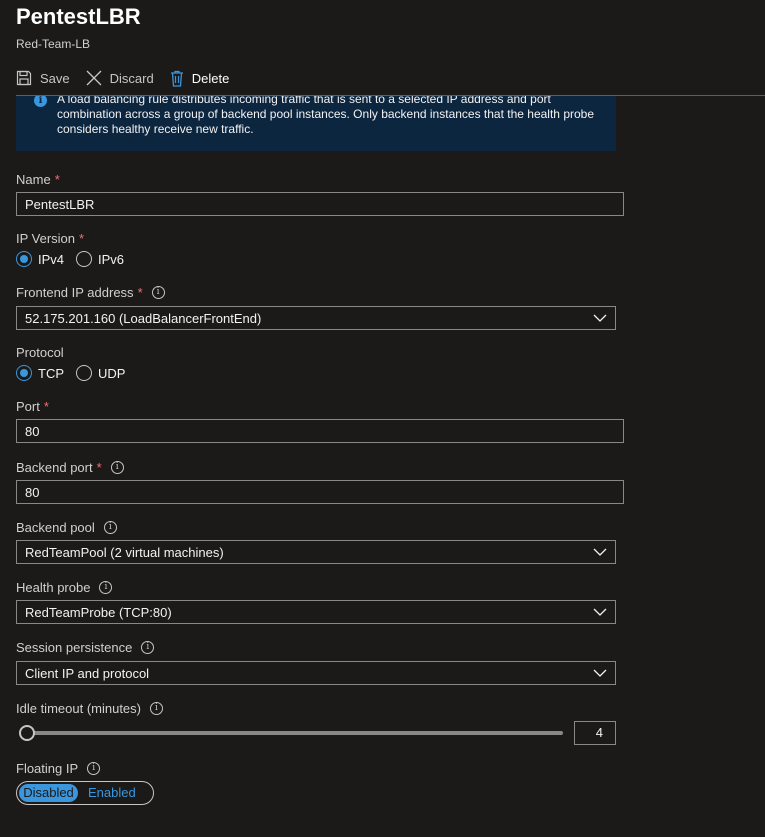 Image resolution: width=765 pixels, height=837 pixels. Describe the element at coordinates (94, 78) in the screenshot. I see `close-icon` at that location.